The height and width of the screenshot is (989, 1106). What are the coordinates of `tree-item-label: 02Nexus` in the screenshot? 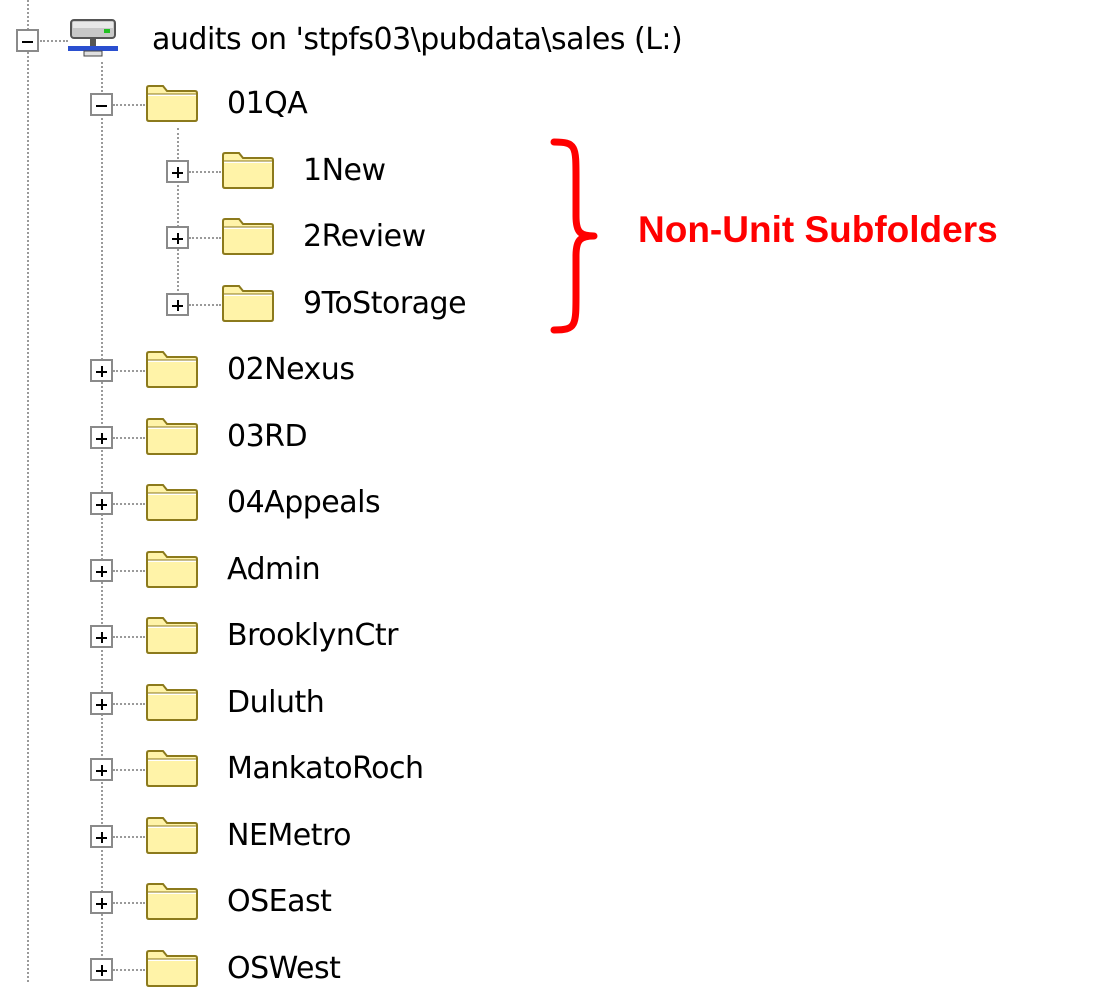 It's located at (291, 370).